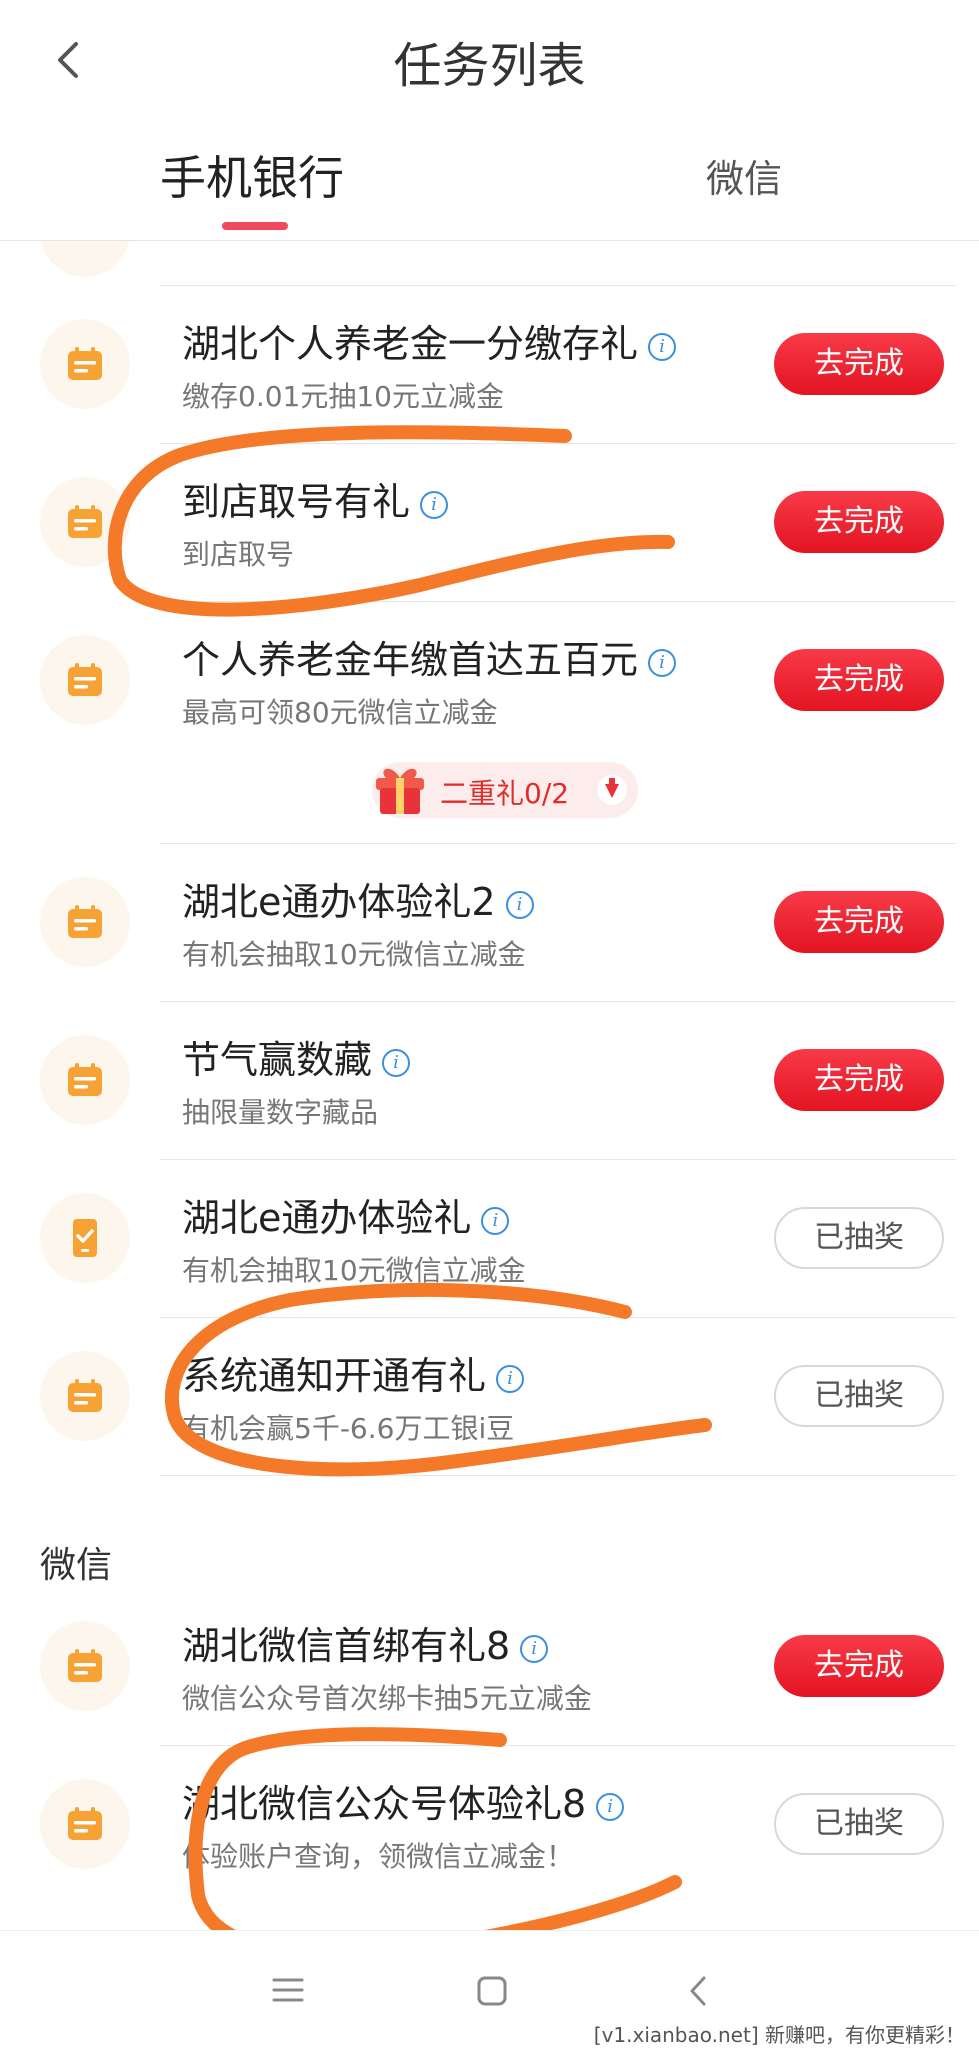  Describe the element at coordinates (334, 1376) in the screenshot. I see `task-title-text: 系统通知开通有礼` at that location.